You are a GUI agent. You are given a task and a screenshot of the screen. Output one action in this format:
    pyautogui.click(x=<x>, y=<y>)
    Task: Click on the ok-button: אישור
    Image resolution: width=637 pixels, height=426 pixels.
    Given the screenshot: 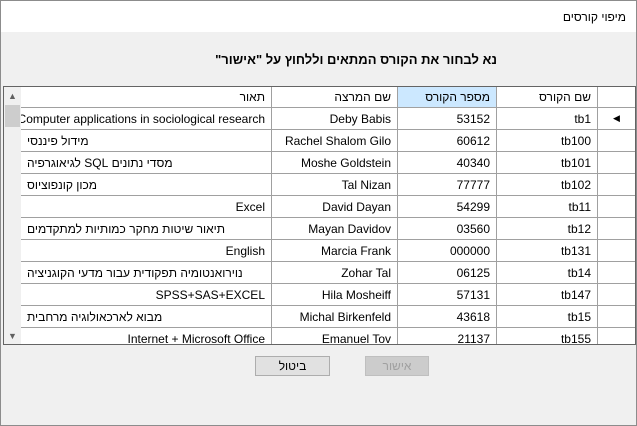 What is the action you would take?
    pyautogui.click(x=397, y=366)
    